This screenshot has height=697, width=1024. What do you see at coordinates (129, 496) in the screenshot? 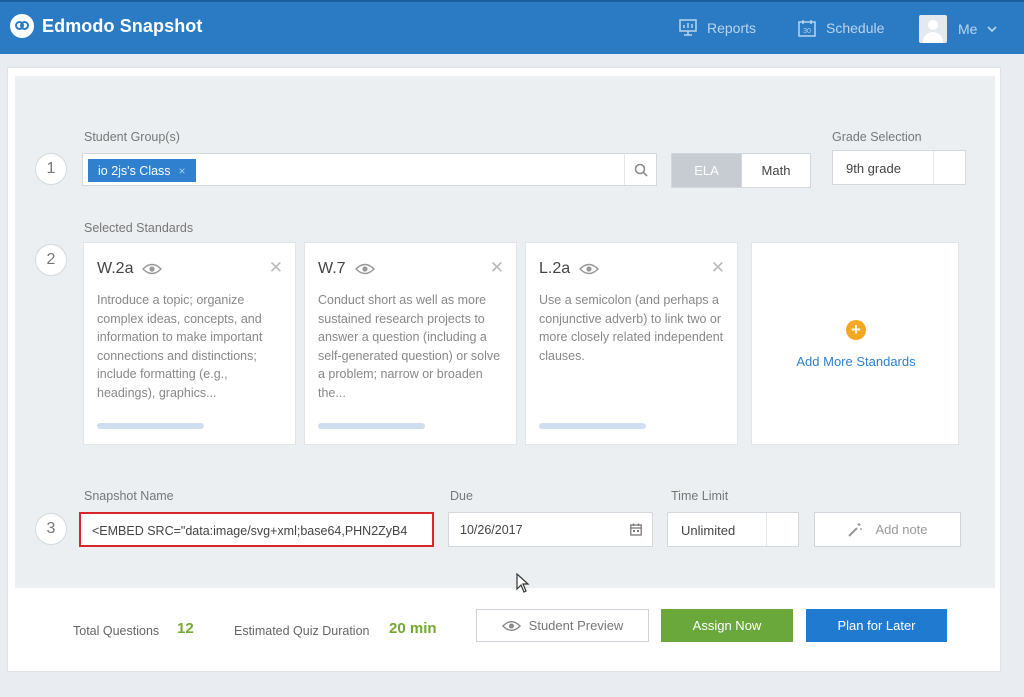
I see `snapshot-name-label: Snapshot Name` at bounding box center [129, 496].